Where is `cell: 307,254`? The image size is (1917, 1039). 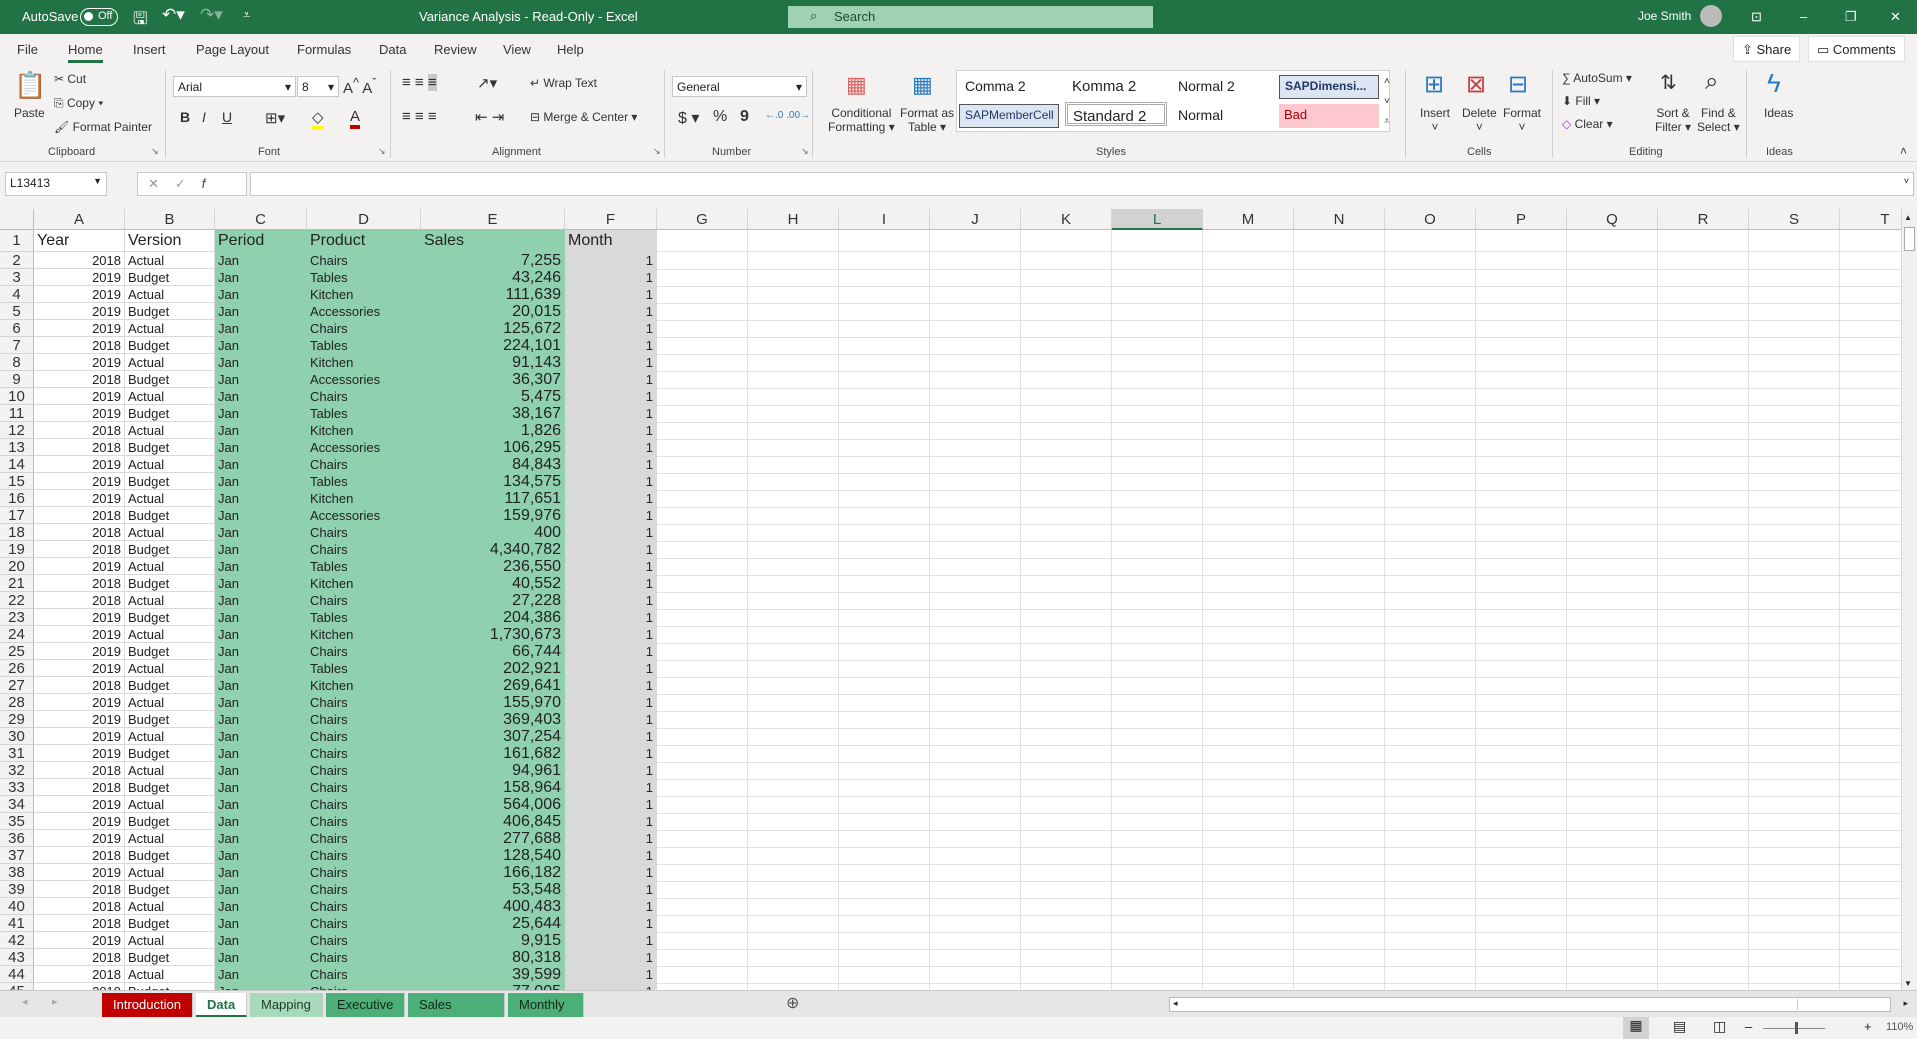 cell: 307,254 is located at coordinates (493, 736).